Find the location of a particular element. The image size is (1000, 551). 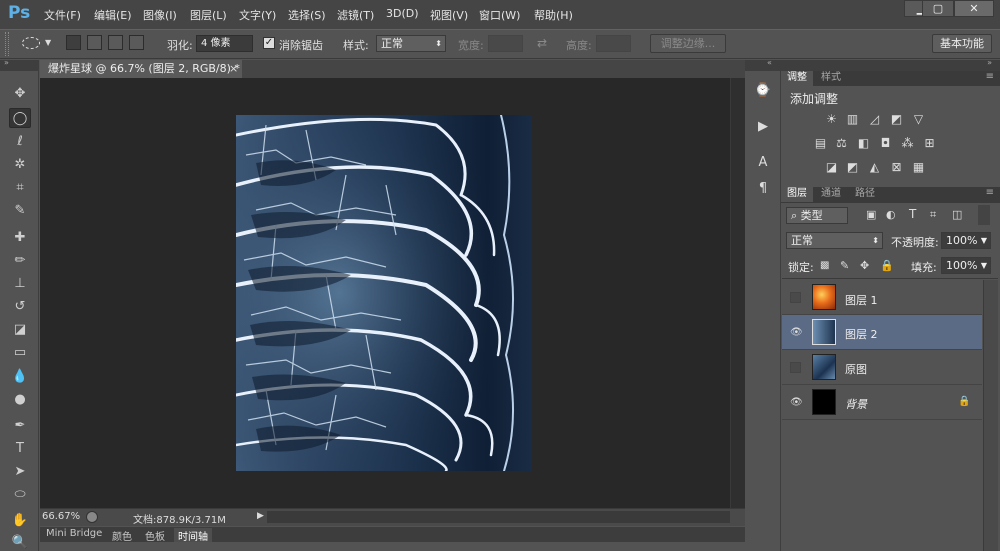

filter-toggle-switch is located at coordinates (984, 215).